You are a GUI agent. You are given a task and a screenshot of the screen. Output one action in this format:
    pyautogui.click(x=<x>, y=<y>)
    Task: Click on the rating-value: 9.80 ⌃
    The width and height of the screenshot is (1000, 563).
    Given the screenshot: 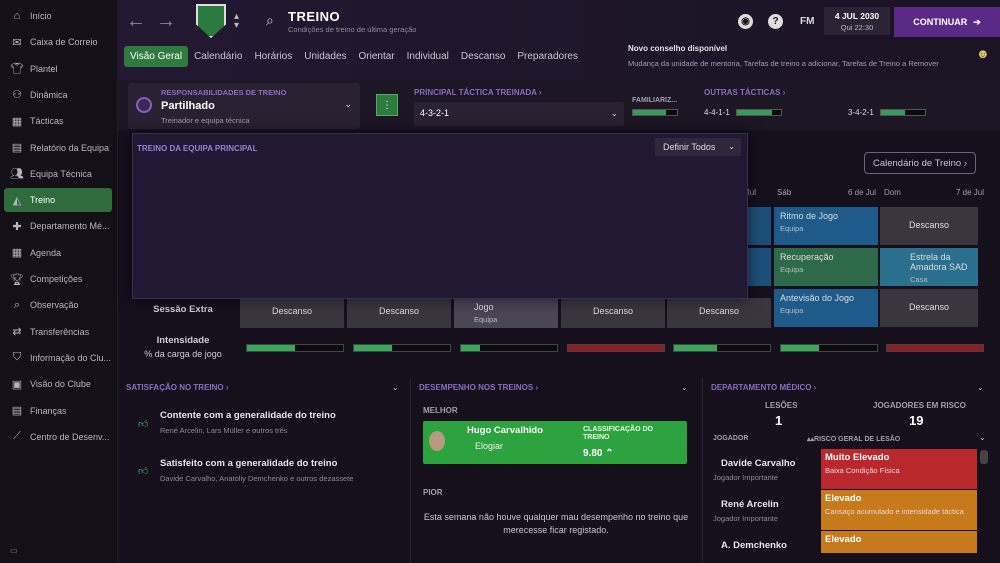 What is the action you would take?
    pyautogui.click(x=598, y=453)
    